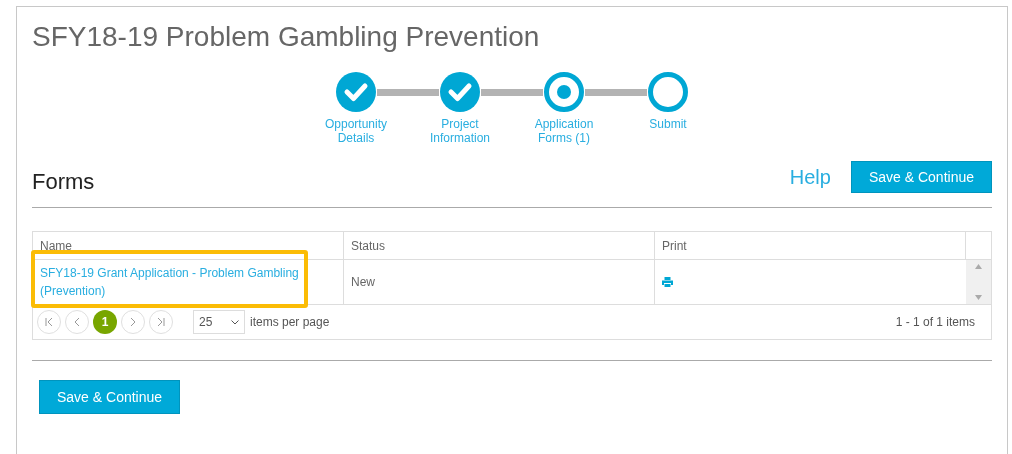 This screenshot has width=1012, height=454. What do you see at coordinates (499, 245) in the screenshot?
I see `column-header: Status` at bounding box center [499, 245].